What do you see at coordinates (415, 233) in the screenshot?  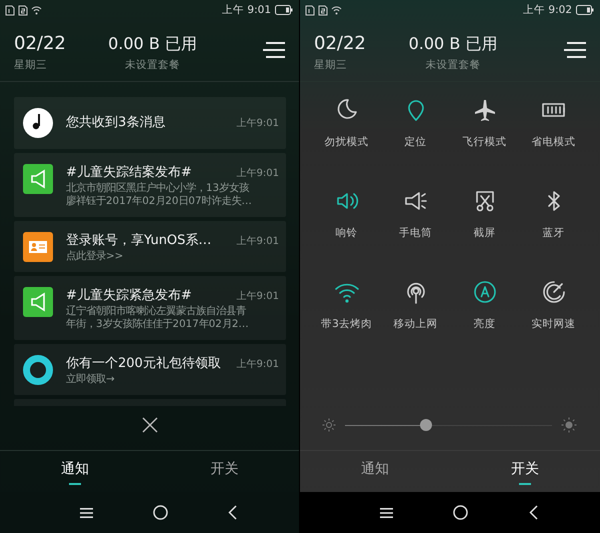 I see `toggle-label: 手电筒` at bounding box center [415, 233].